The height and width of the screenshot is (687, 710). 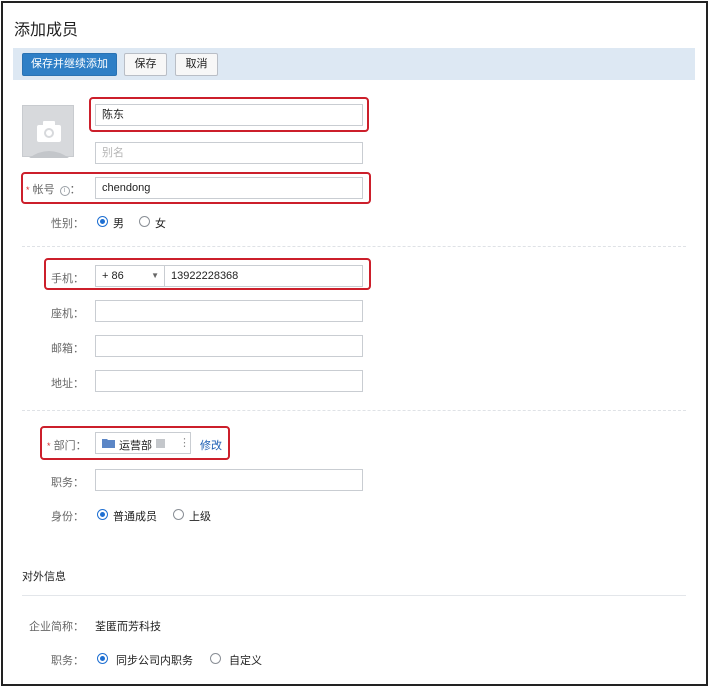 I want to click on custom-position-radio, so click(x=215, y=658).